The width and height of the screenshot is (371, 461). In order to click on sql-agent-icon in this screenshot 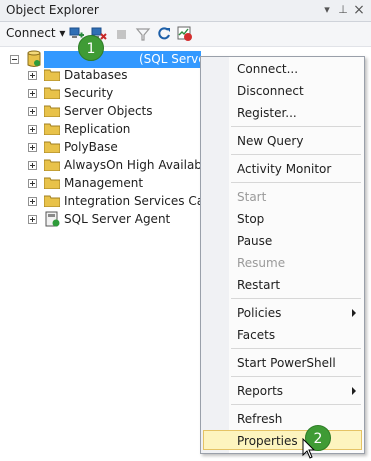, I will do `click(52, 219)`.